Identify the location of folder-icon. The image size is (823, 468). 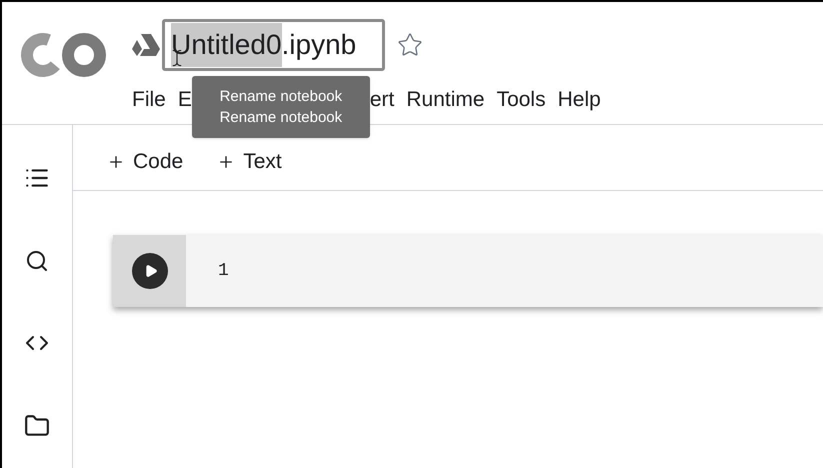
(37, 426).